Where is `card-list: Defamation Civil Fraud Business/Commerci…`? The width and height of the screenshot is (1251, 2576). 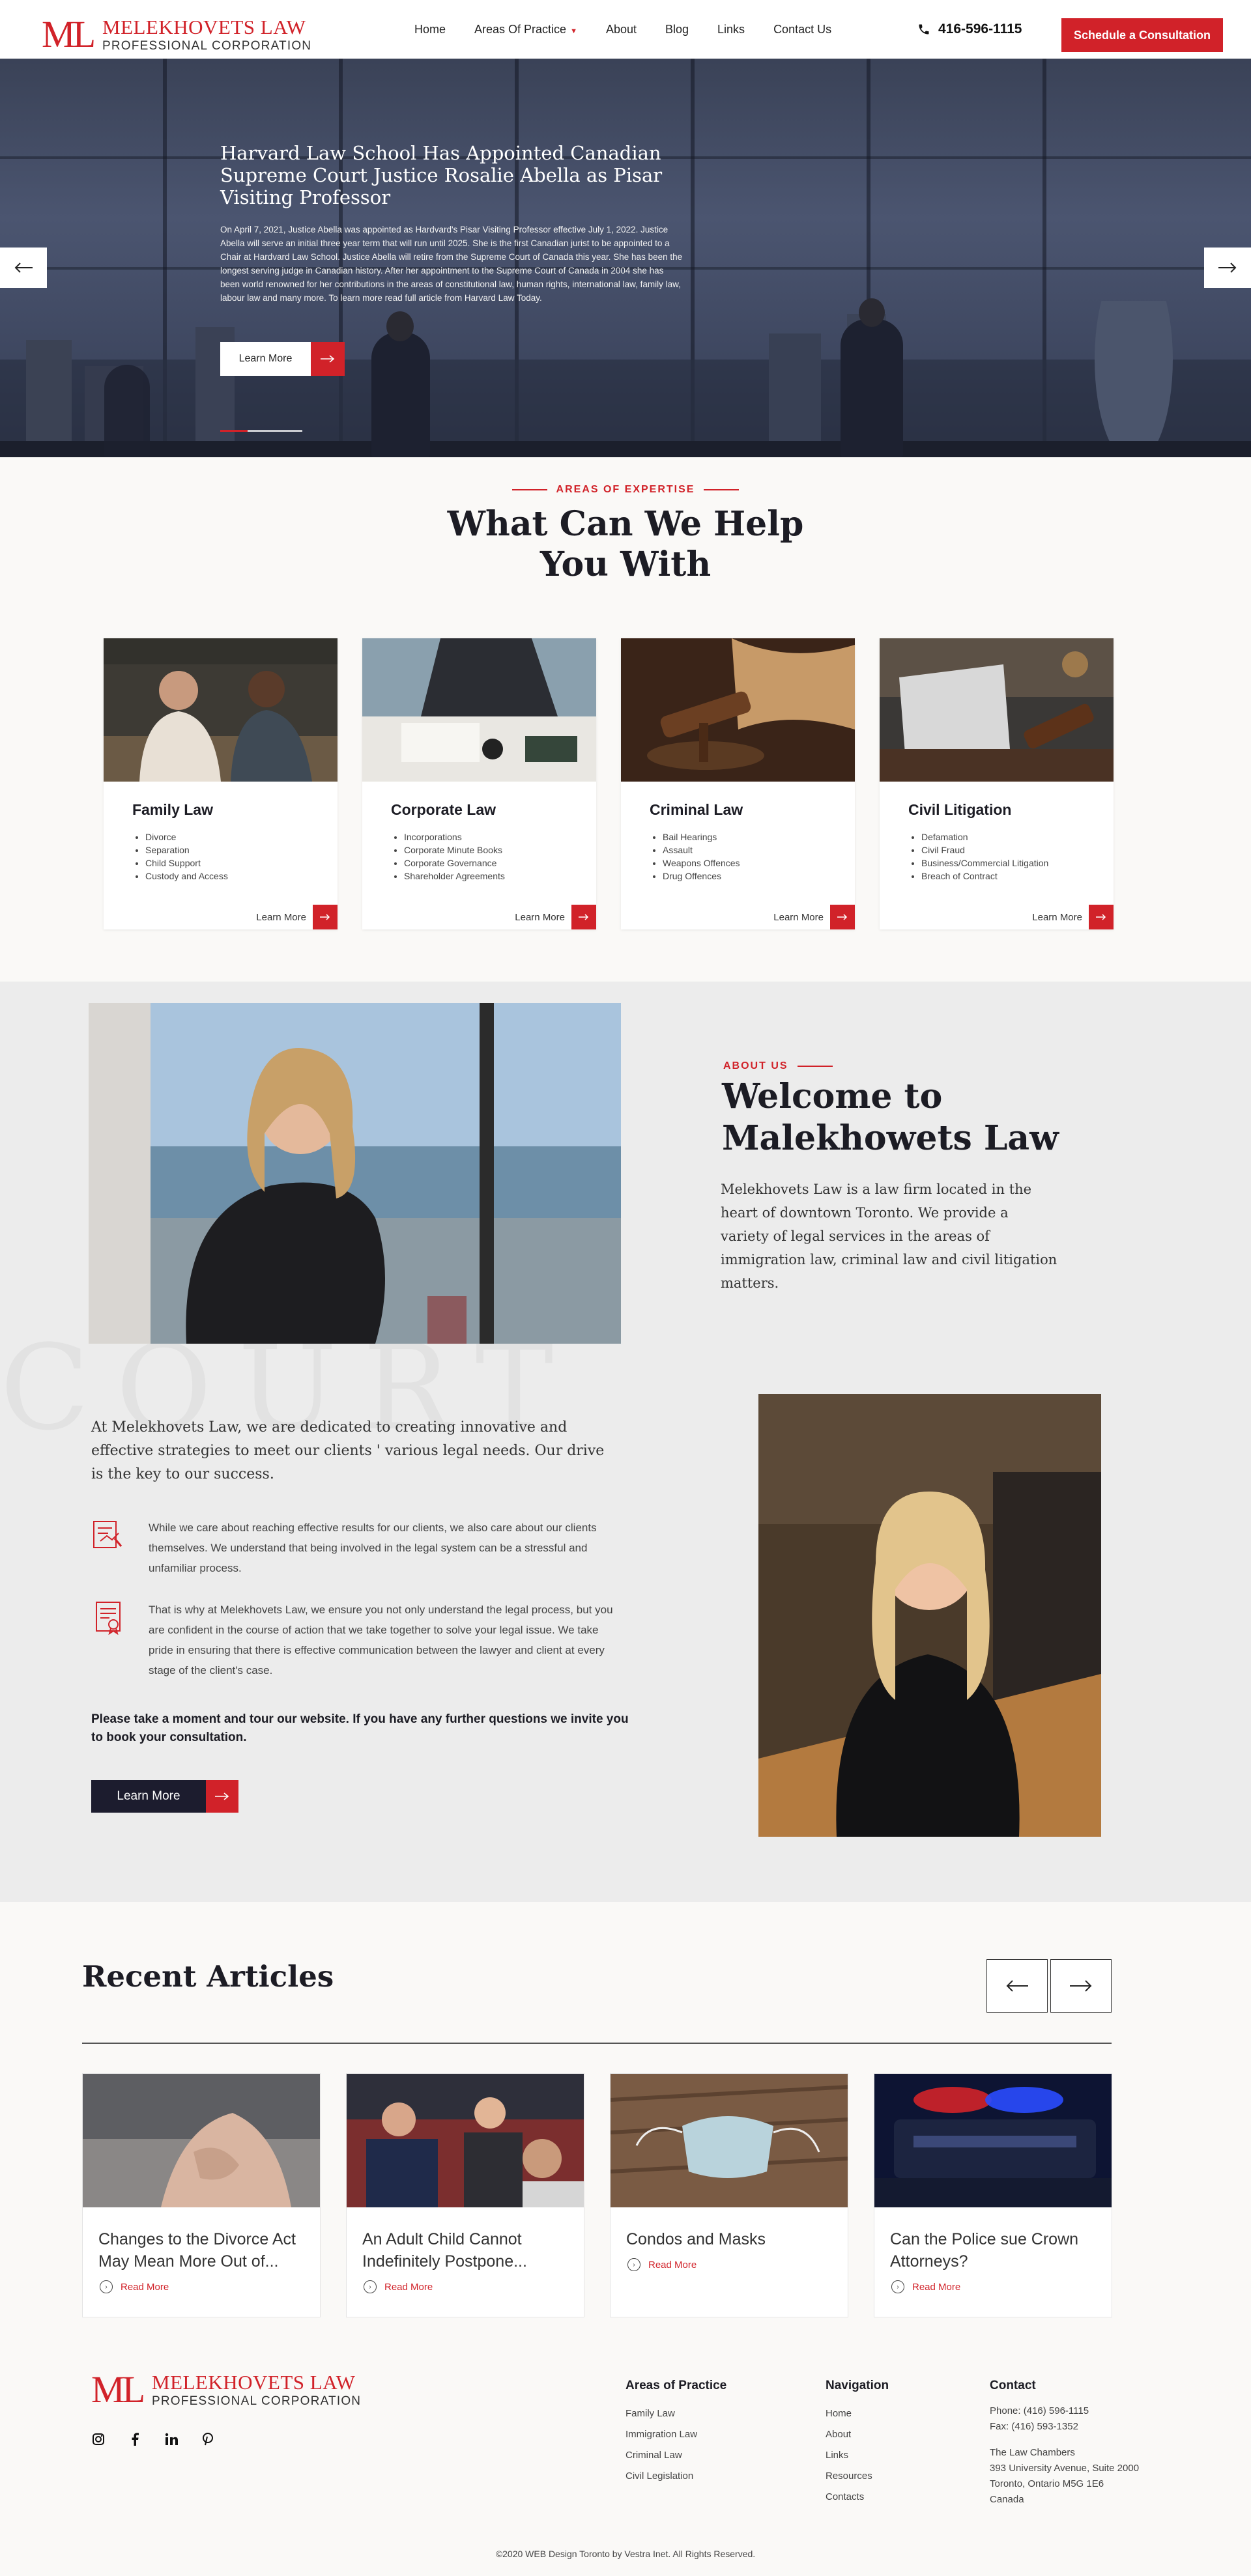
card-list: Defamation Civil Fraud Business/Commerci… is located at coordinates (1017, 856).